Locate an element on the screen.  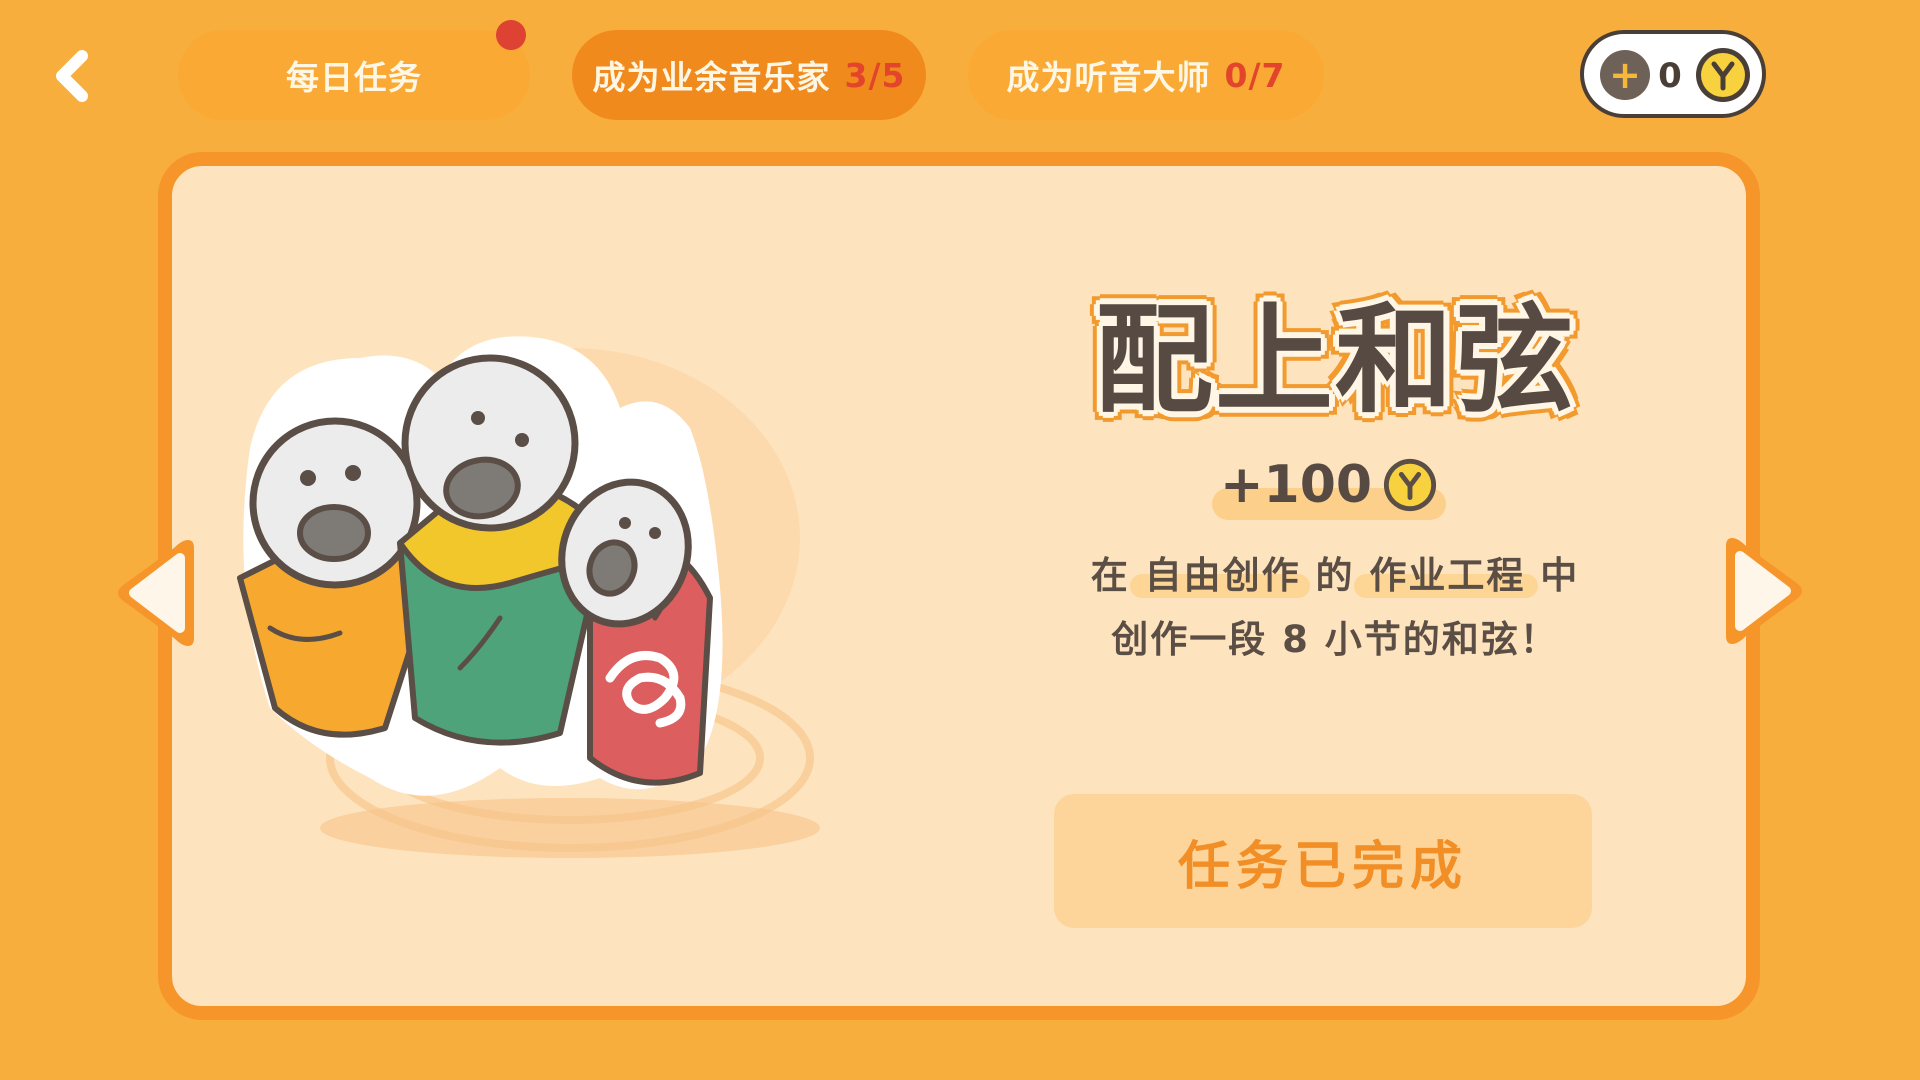
task-title: 配上和弦 is located at coordinates (1334, 360).